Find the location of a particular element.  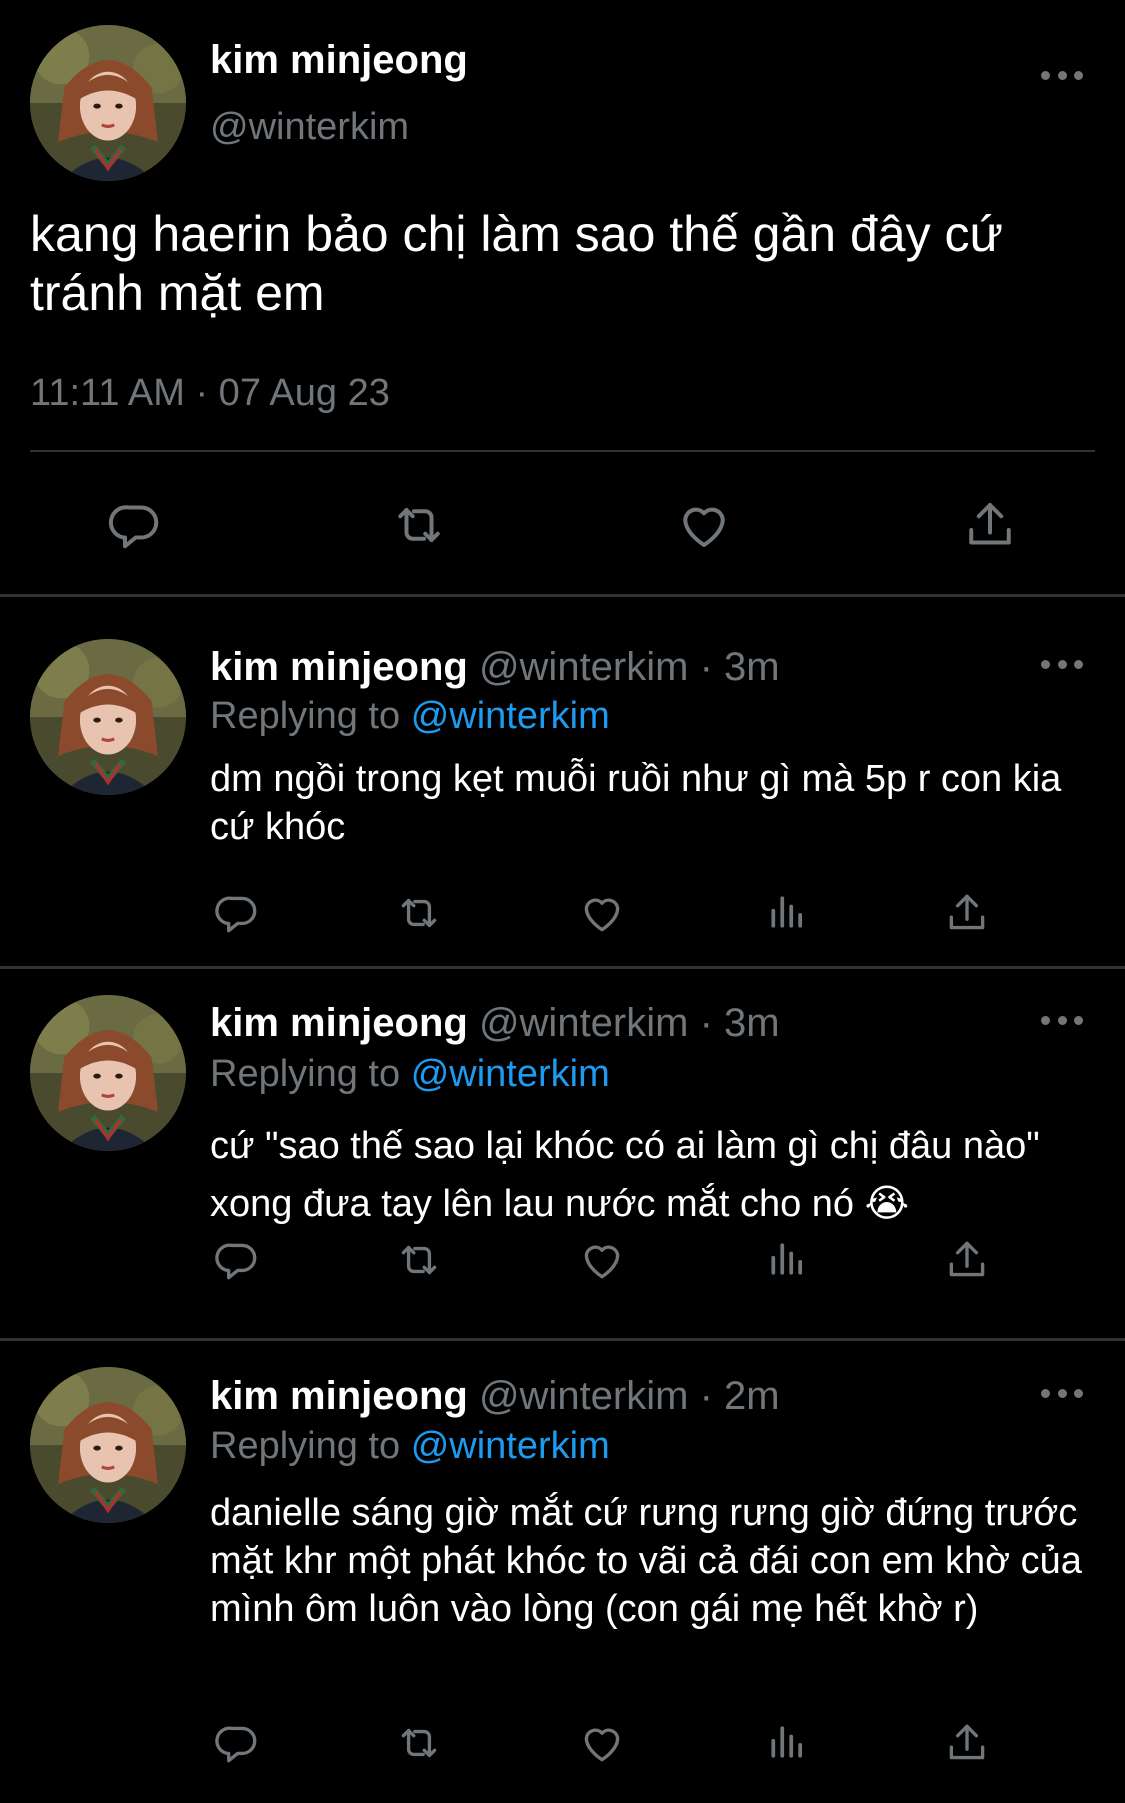

reply-header: kim minjeong @winterkim · 2m is located at coordinates (495, 1396).